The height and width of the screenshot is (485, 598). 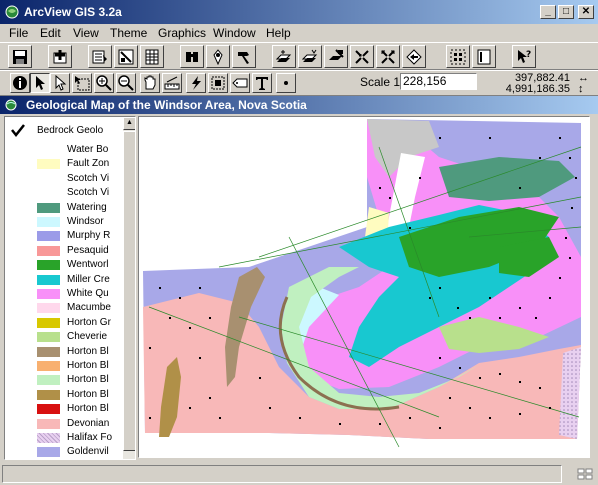 What do you see at coordinates (586, 12) in the screenshot?
I see `close-button: ✕` at bounding box center [586, 12].